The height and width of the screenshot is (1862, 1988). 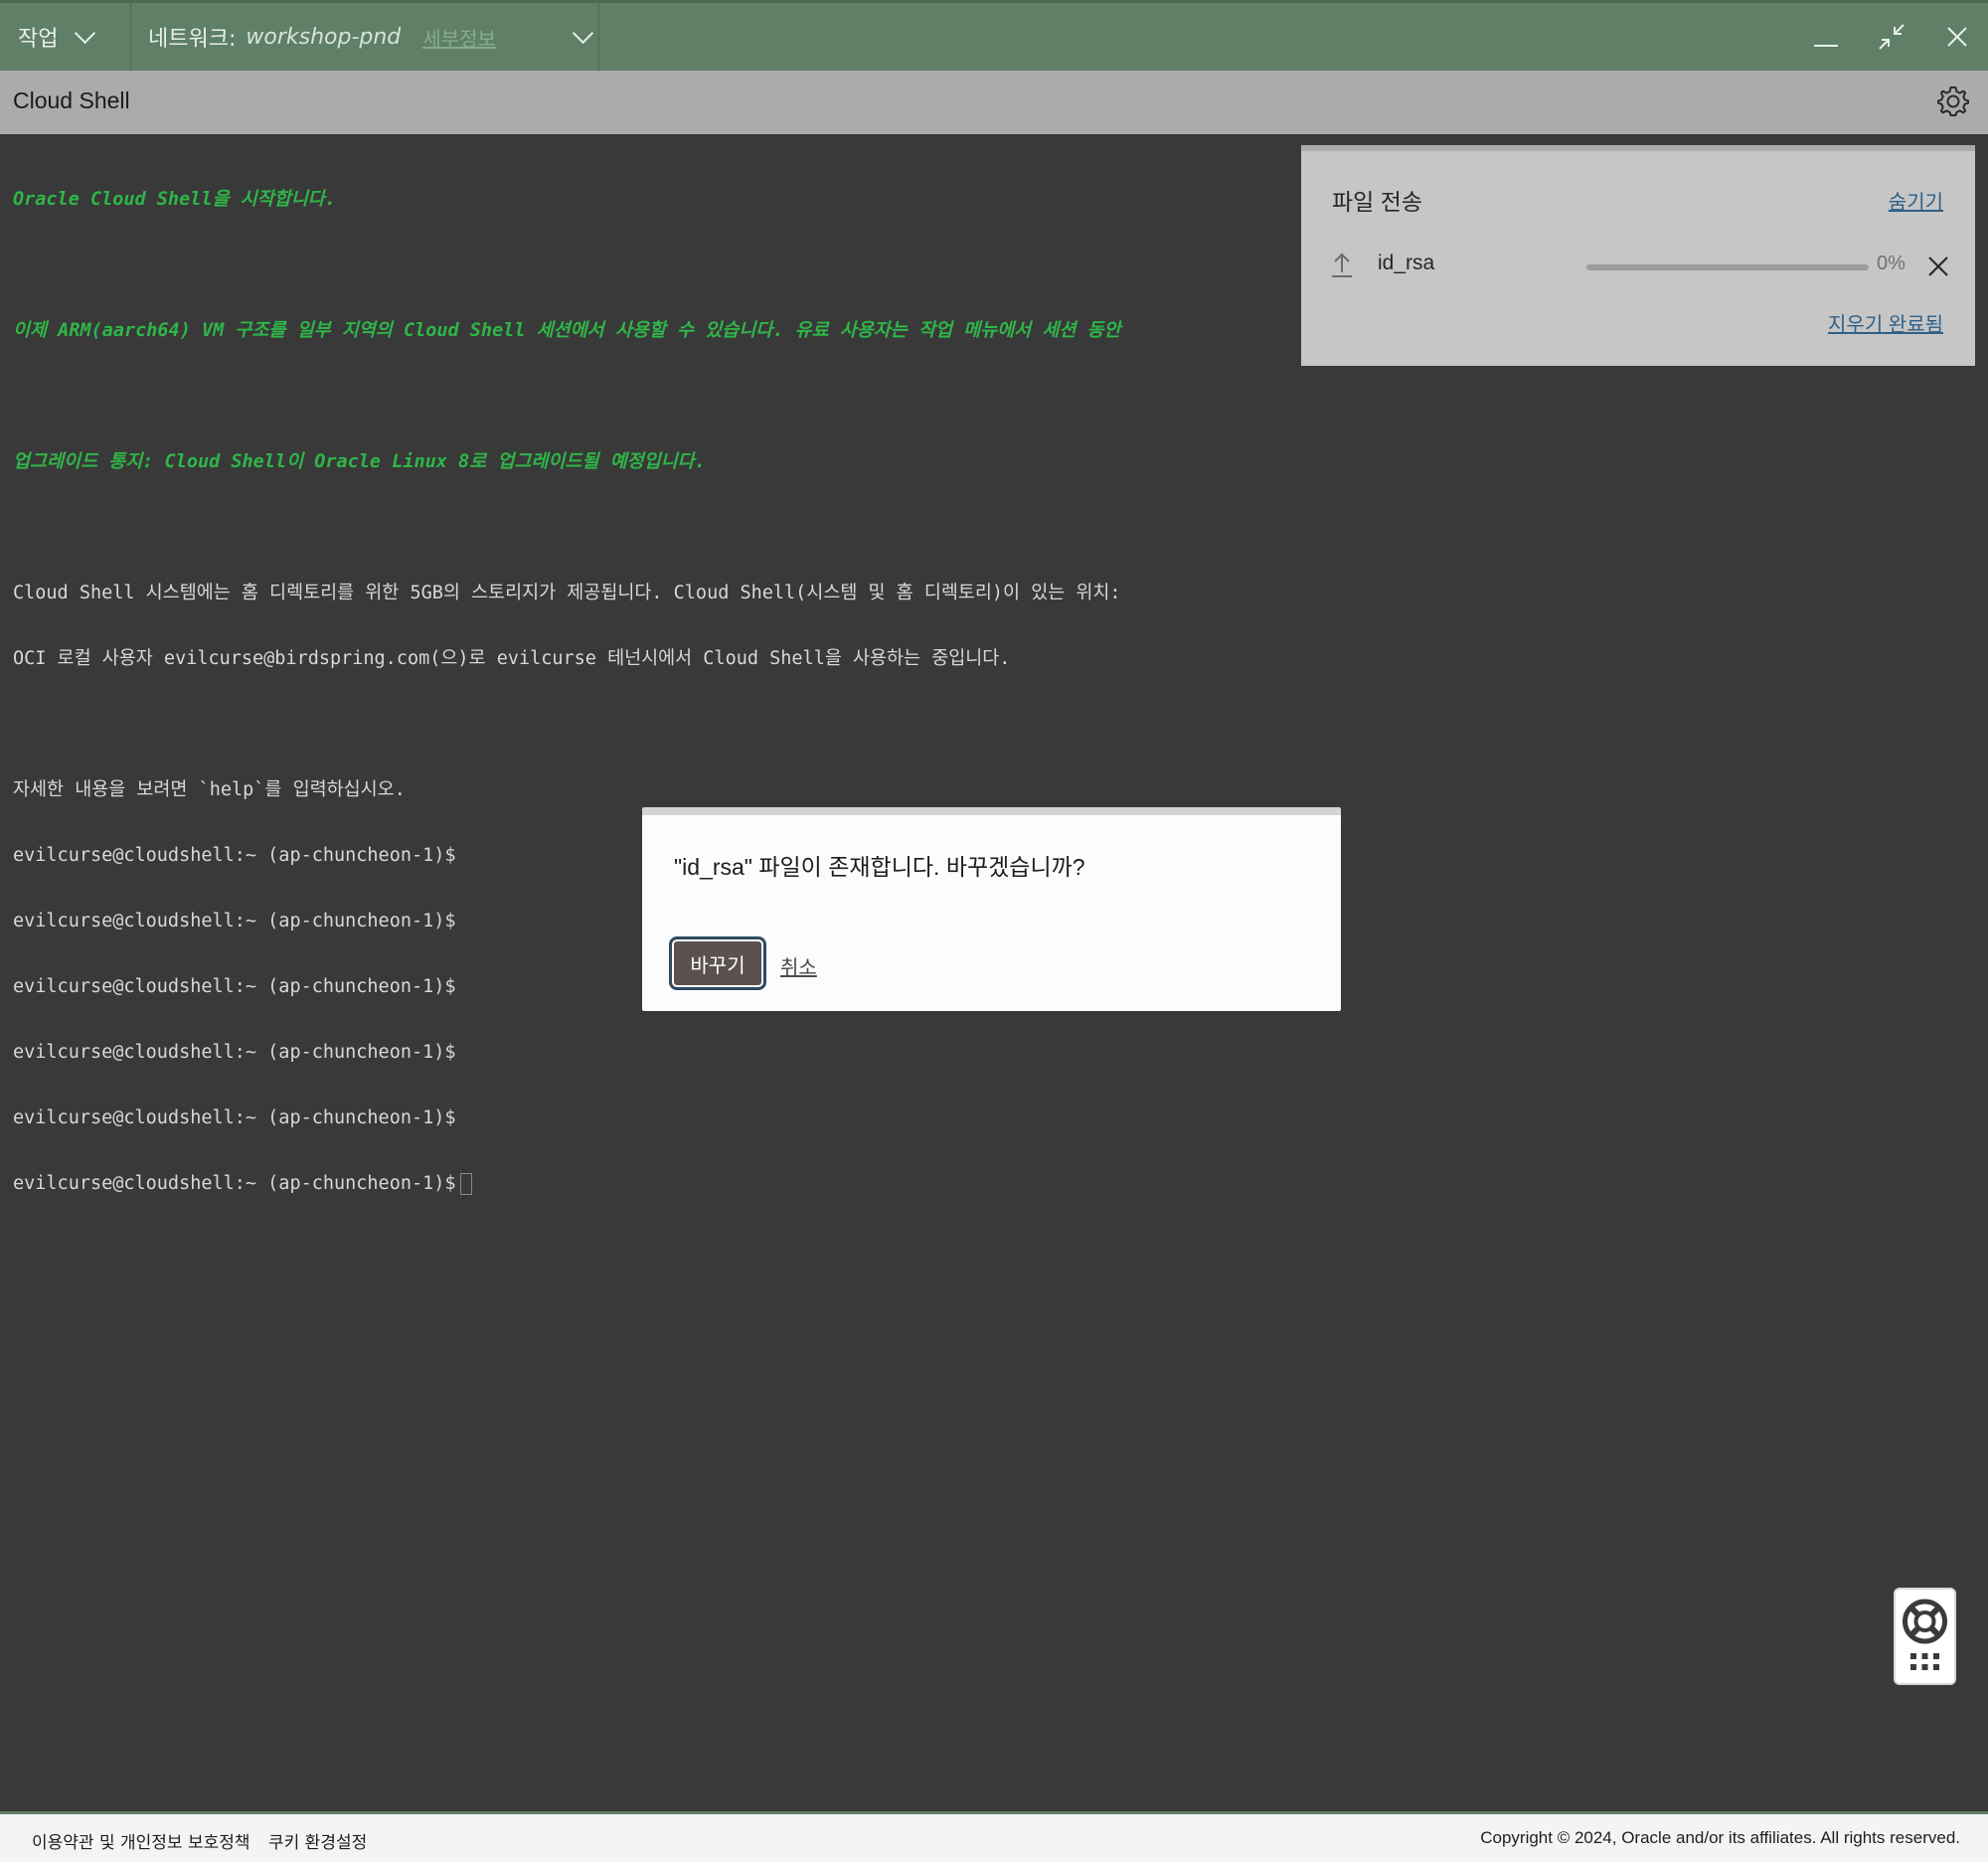 What do you see at coordinates (1377, 202) in the screenshot?
I see `file-transfer-title: 파일 전송` at bounding box center [1377, 202].